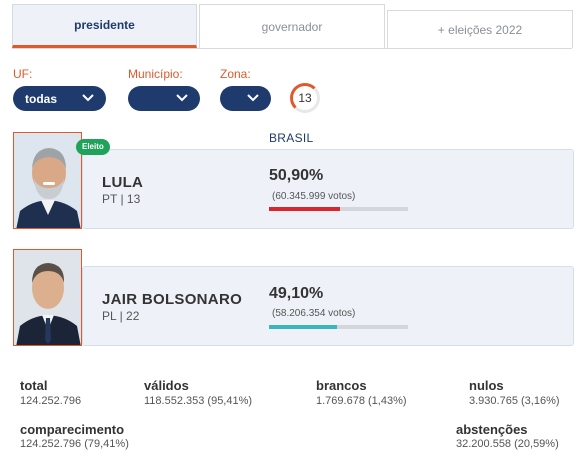 This screenshot has height=467, width=584. Describe the element at coordinates (166, 385) in the screenshot. I see `stat-validos-label: válidos` at that location.